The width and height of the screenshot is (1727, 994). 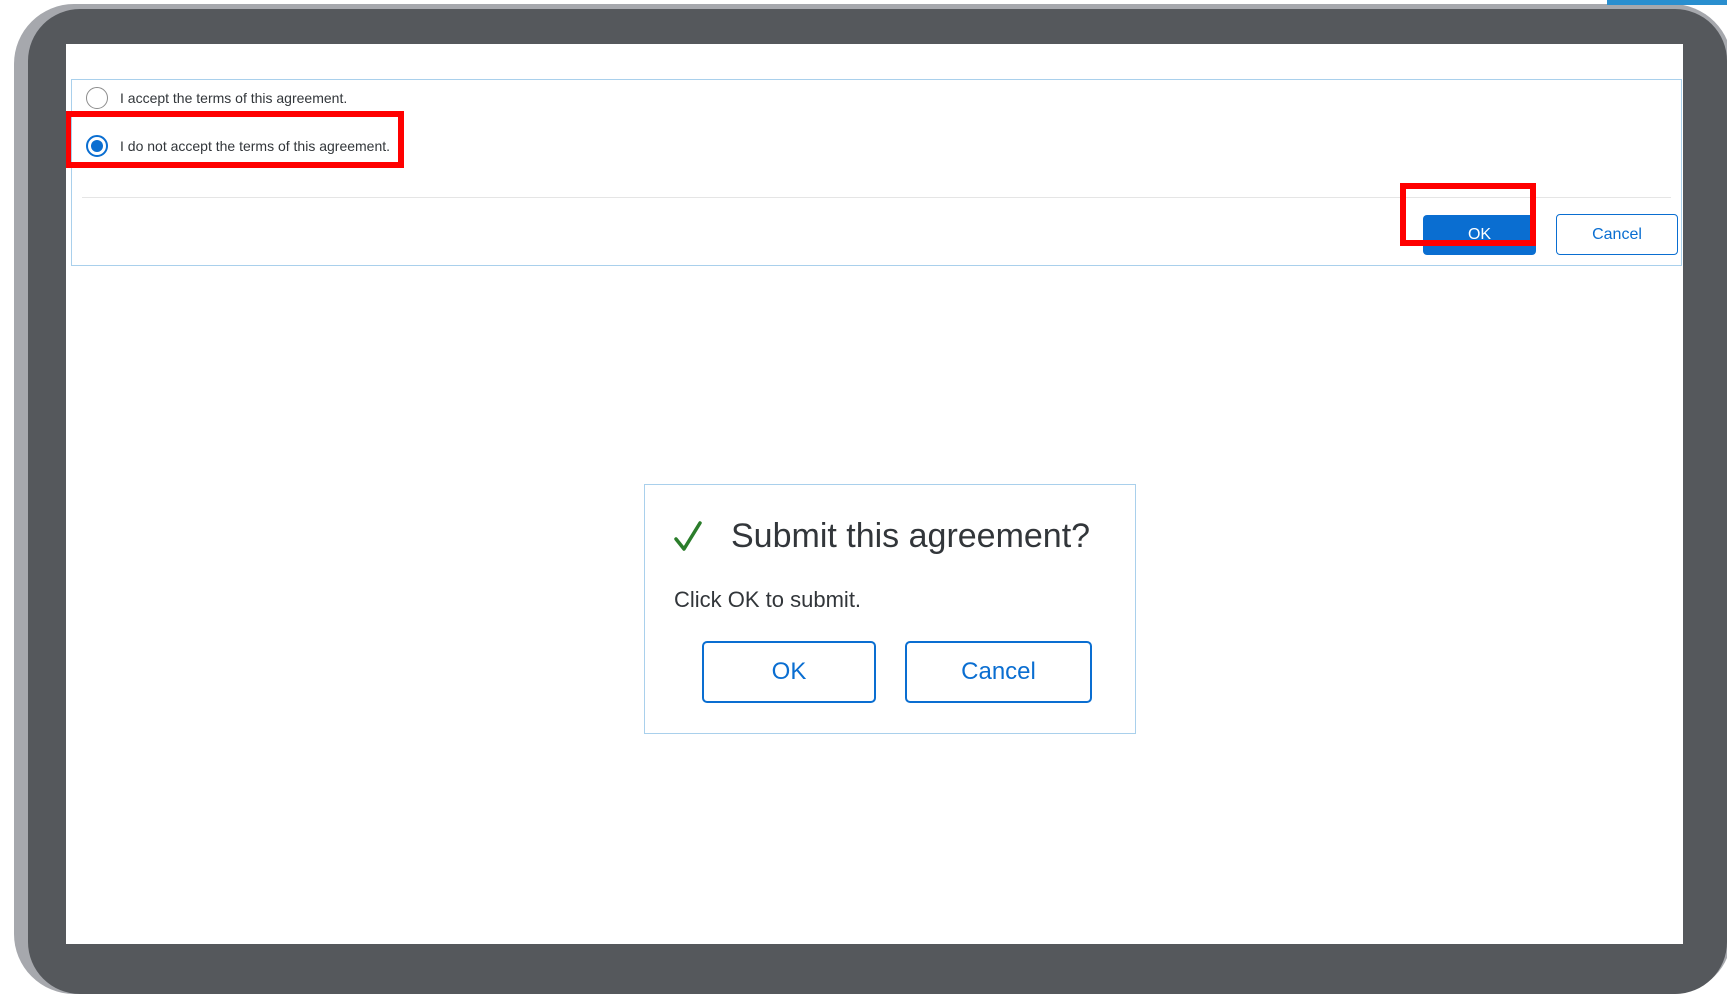 I want to click on corner-accent, so click(x=1667, y=2).